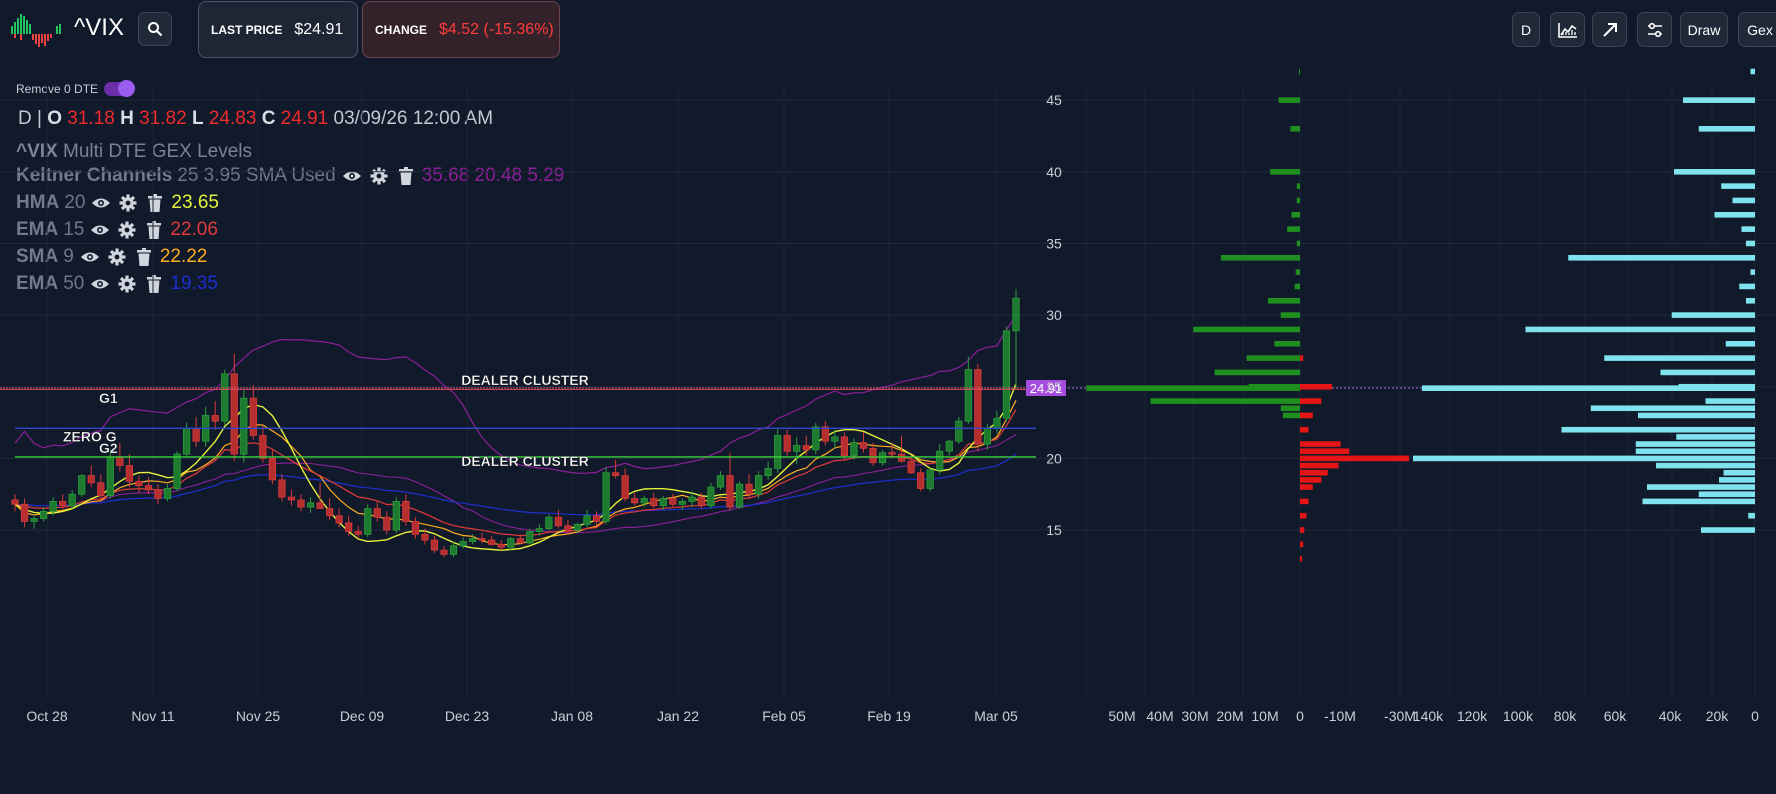 Image resolution: width=1776 pixels, height=794 pixels. I want to click on x-axis-tick: Dec 23, so click(467, 716).